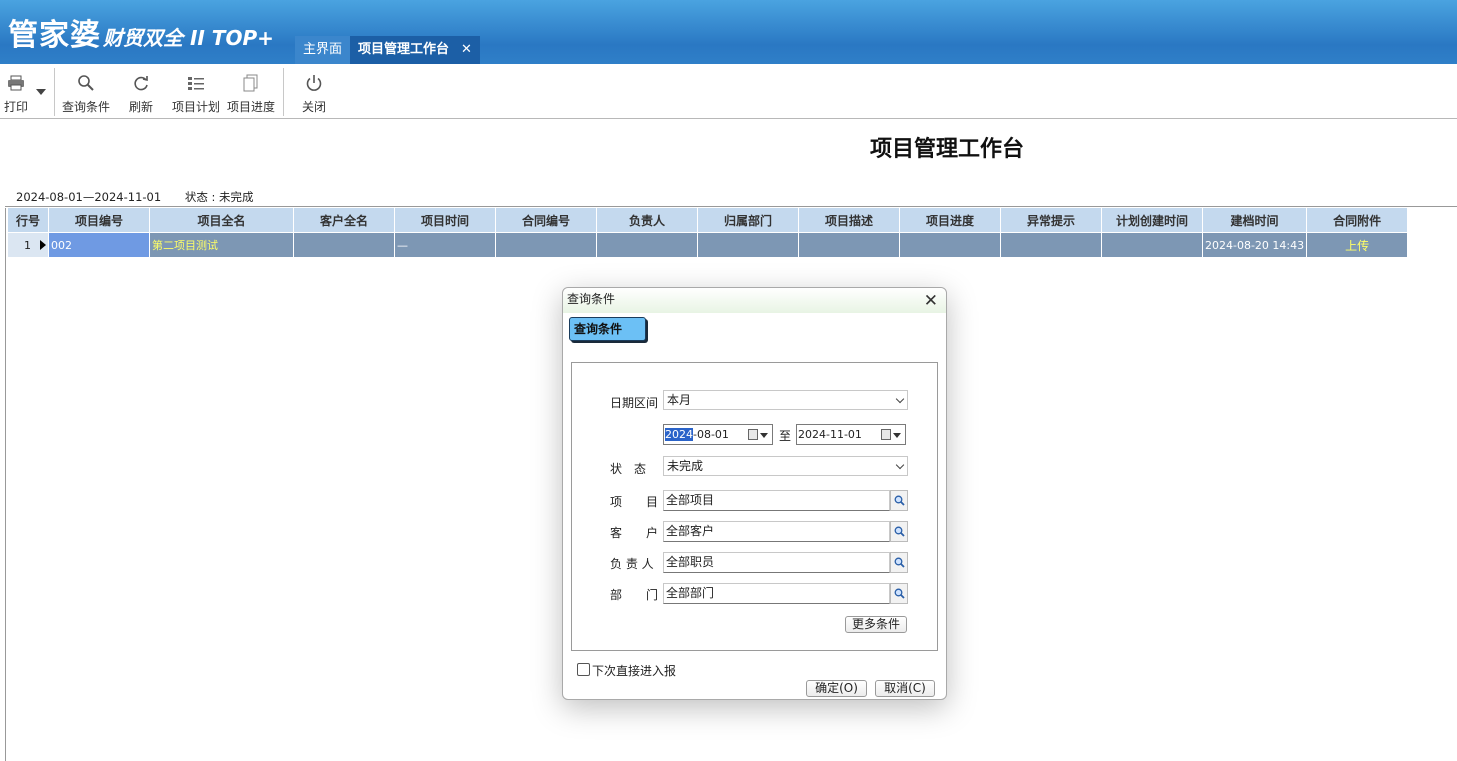 This screenshot has width=1457, height=761. Describe the element at coordinates (466, 49) in the screenshot. I see `tab-close-icon: ✕` at that location.